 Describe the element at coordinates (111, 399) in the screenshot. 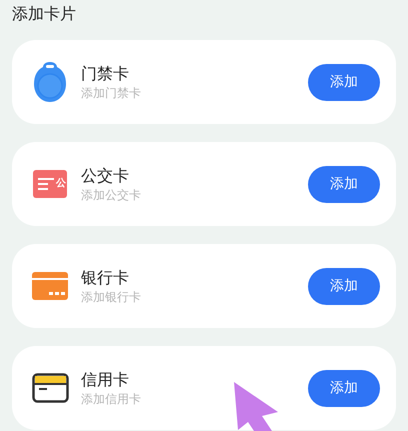

I see `card-subtitle: 添加信用卡` at that location.